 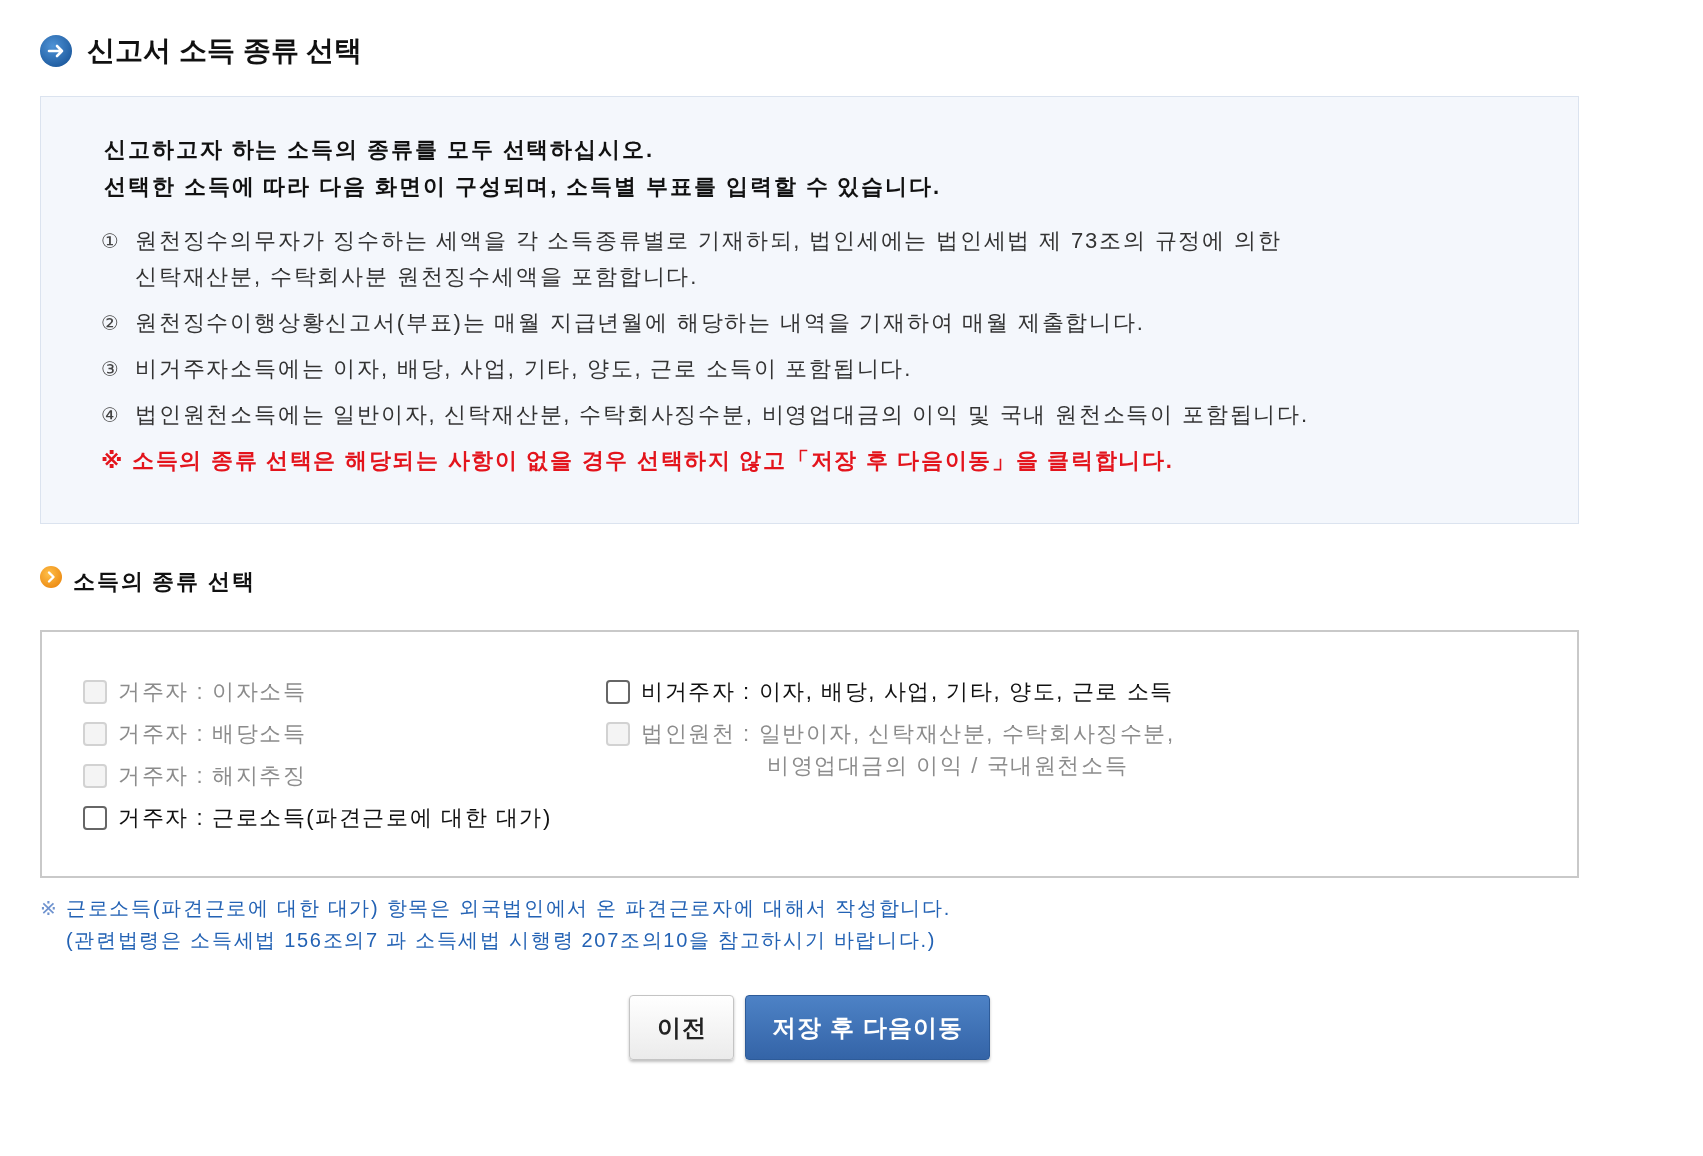 I want to click on save-next-button: 저장 후 다음이동, so click(x=867, y=1027).